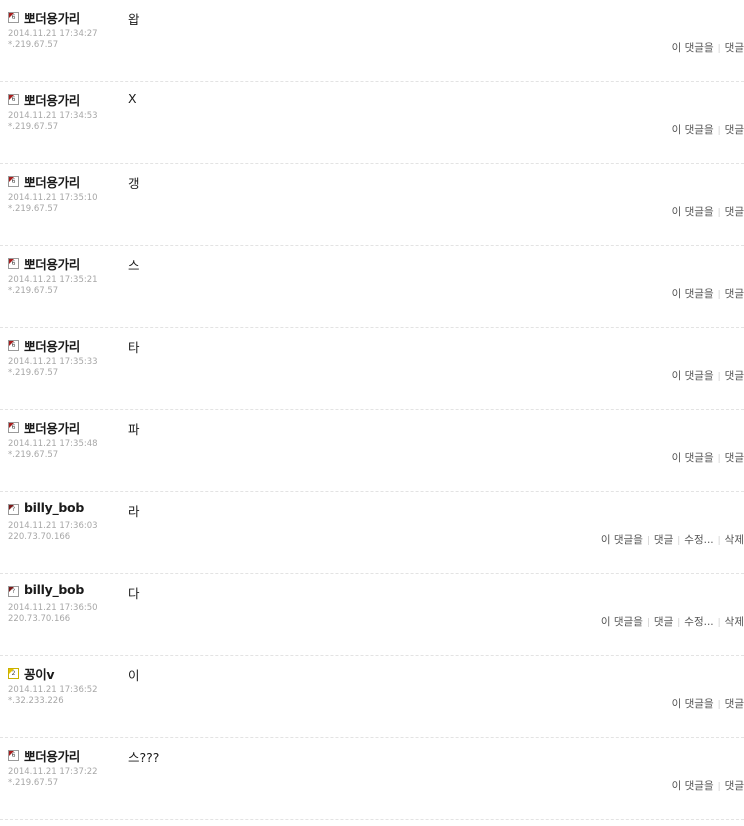 This screenshot has height=826, width=744. Describe the element at coordinates (53, 614) in the screenshot. I see `comment-meta: 2014.11.21 17:36:50 220.73.70.166` at that location.